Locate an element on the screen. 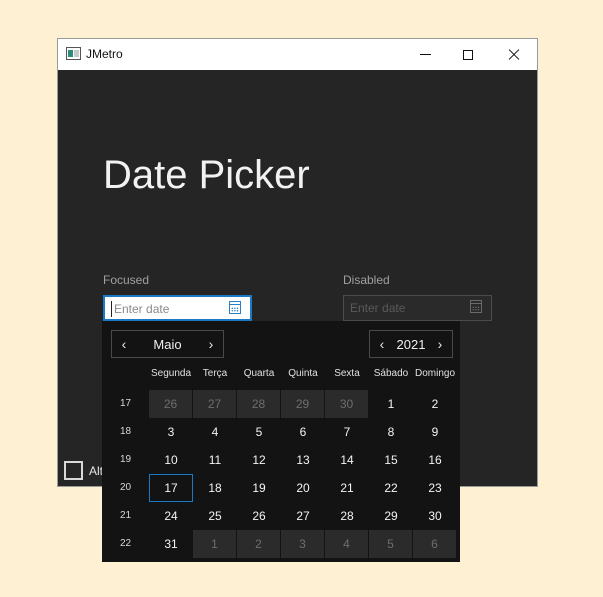 The width and height of the screenshot is (603, 597). window-title: JMetro is located at coordinates (104, 54).